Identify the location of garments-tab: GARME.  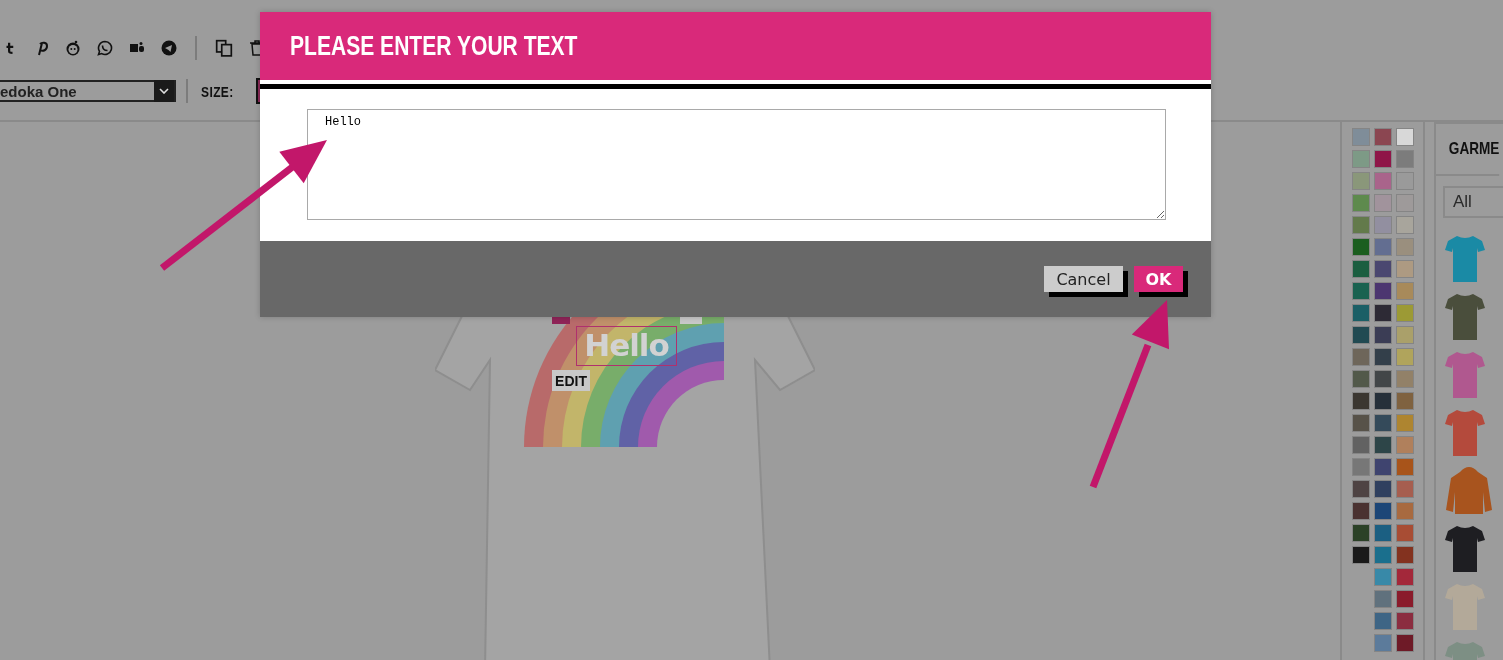
(1468, 150).